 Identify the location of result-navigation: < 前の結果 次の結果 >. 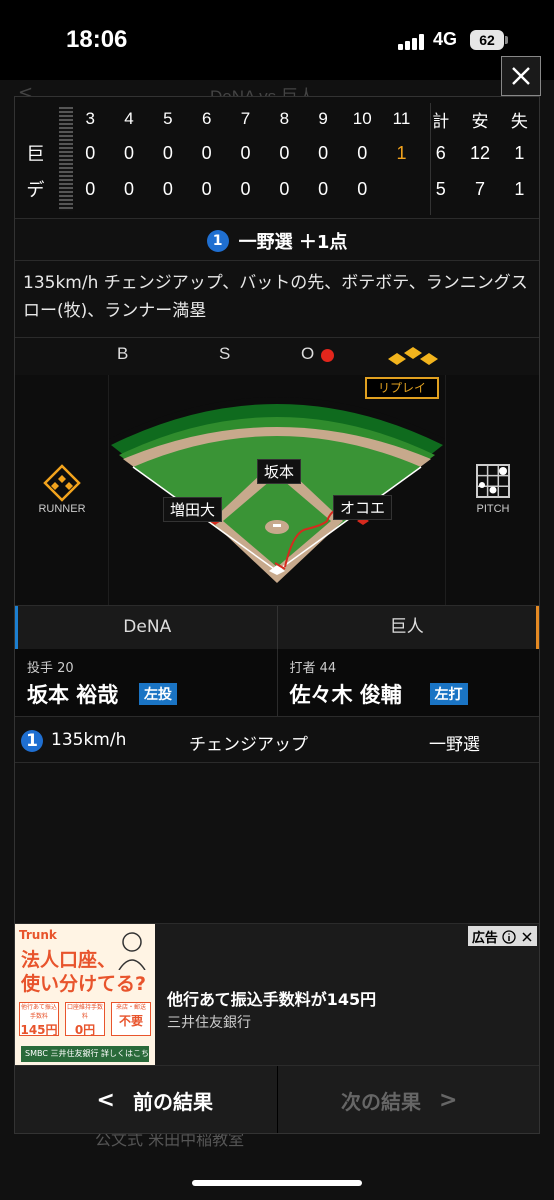
(277, 1099).